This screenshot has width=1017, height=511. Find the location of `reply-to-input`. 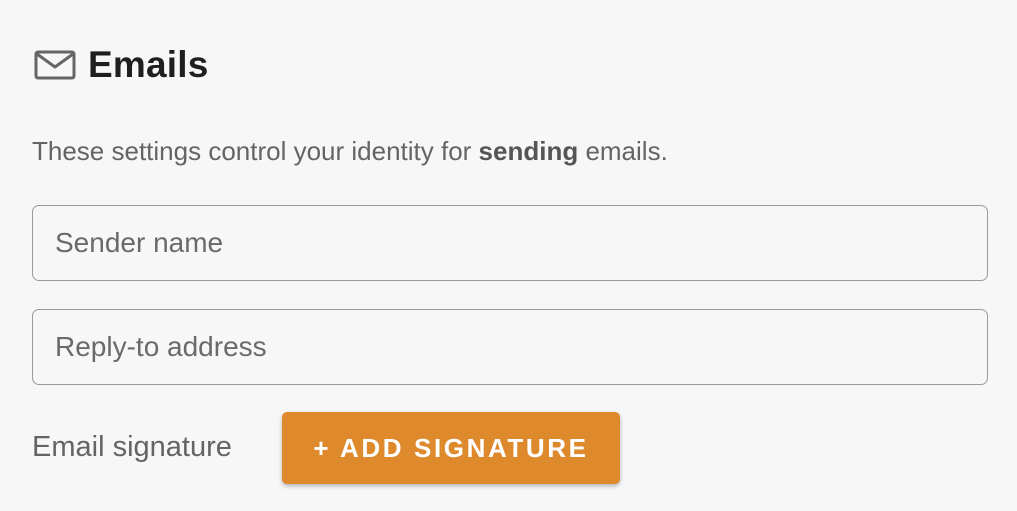

reply-to-input is located at coordinates (510, 347).